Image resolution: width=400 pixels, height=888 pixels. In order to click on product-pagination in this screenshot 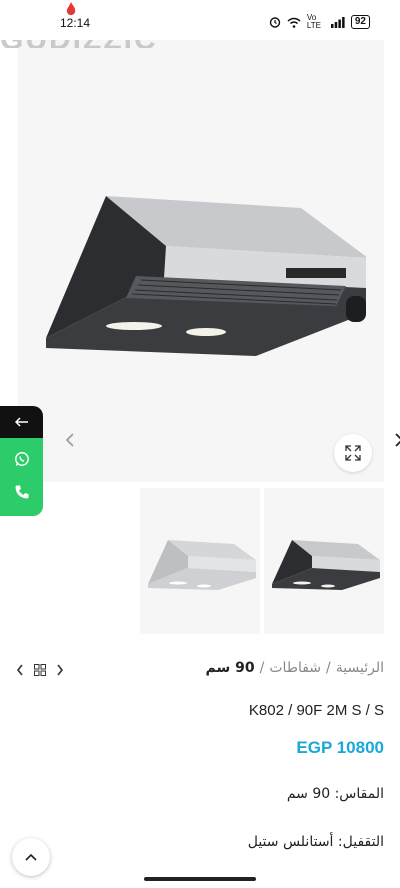, I will do `click(40, 671)`.